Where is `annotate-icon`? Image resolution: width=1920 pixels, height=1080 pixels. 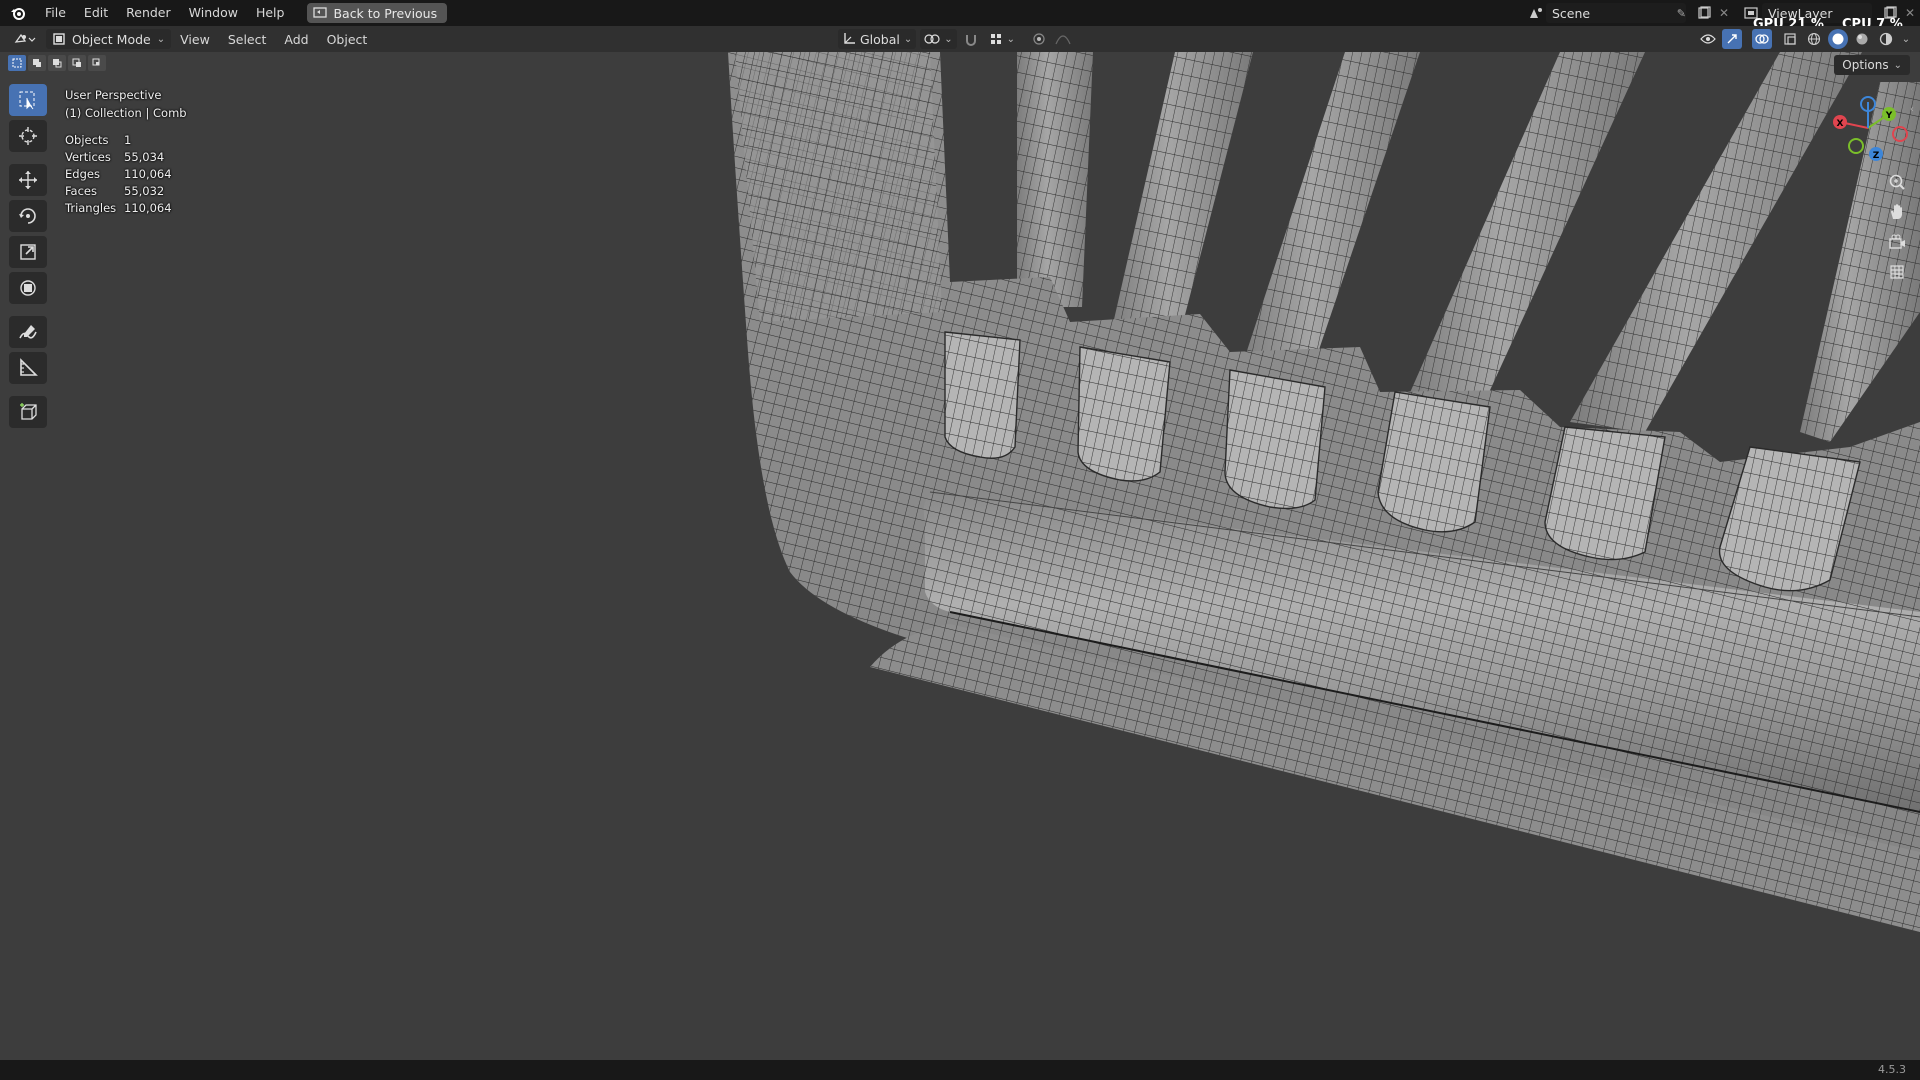
annotate-icon is located at coordinates (28, 332).